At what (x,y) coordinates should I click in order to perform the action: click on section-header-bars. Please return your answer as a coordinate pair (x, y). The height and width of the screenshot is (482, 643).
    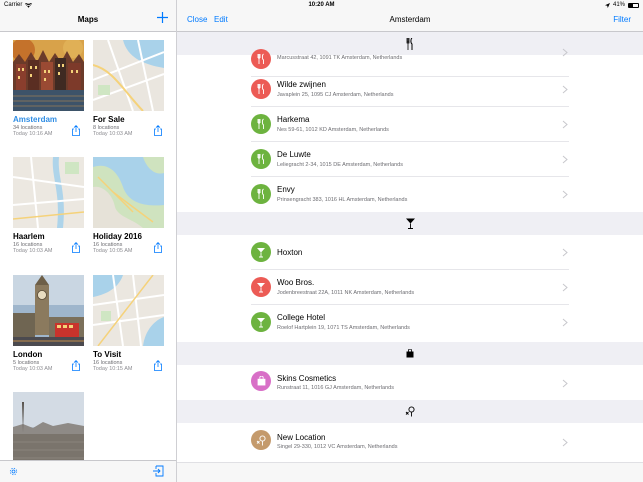
    Looking at the image, I should click on (410, 223).